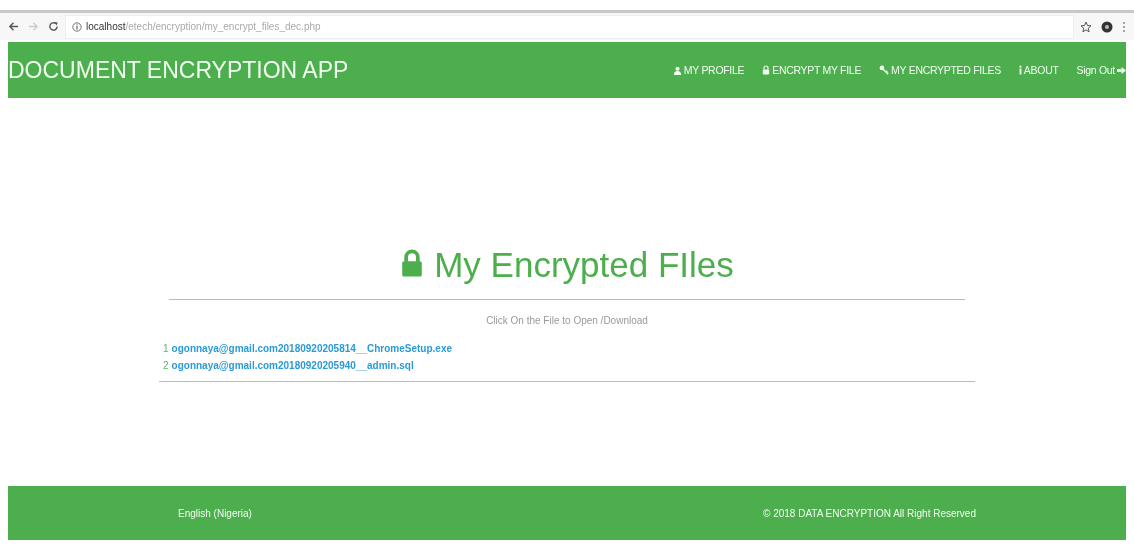 This screenshot has width=1134, height=548. Describe the element at coordinates (166, 348) in the screenshot. I see `file-number: 1` at that location.